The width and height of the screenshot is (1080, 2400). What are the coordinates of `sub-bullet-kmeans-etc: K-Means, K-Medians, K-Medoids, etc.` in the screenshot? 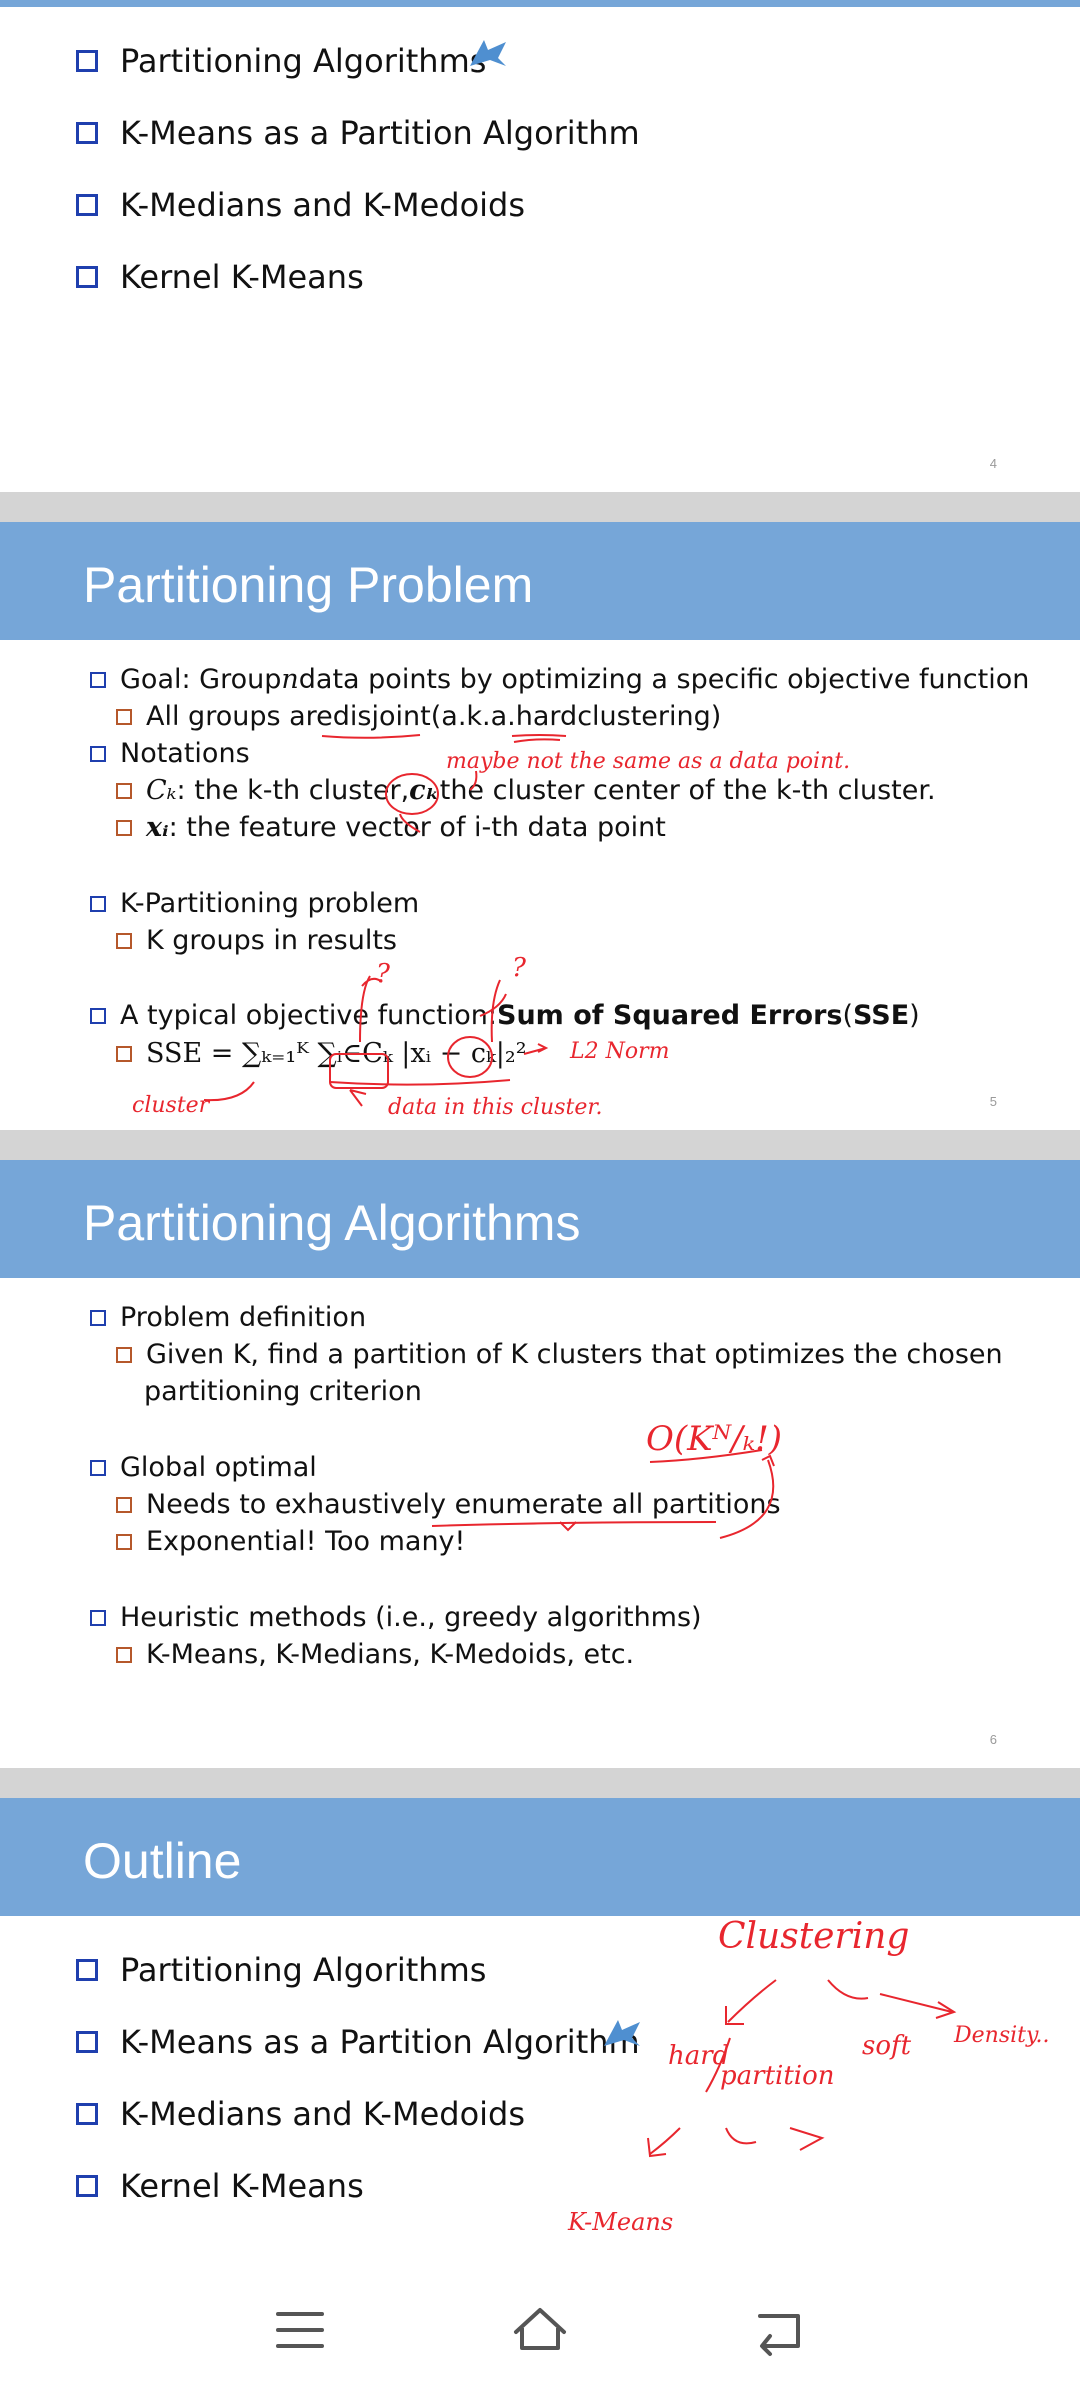 It's located at (375, 1654).